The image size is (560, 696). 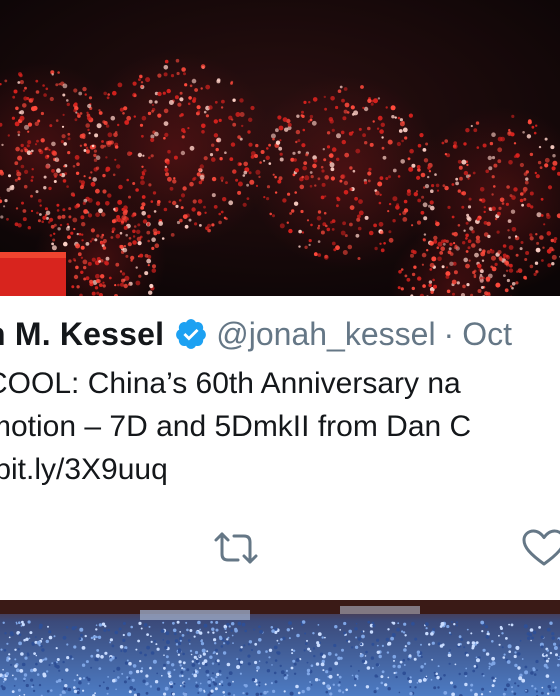 I want to click on tweet-date: Oct, so click(x=487, y=334).